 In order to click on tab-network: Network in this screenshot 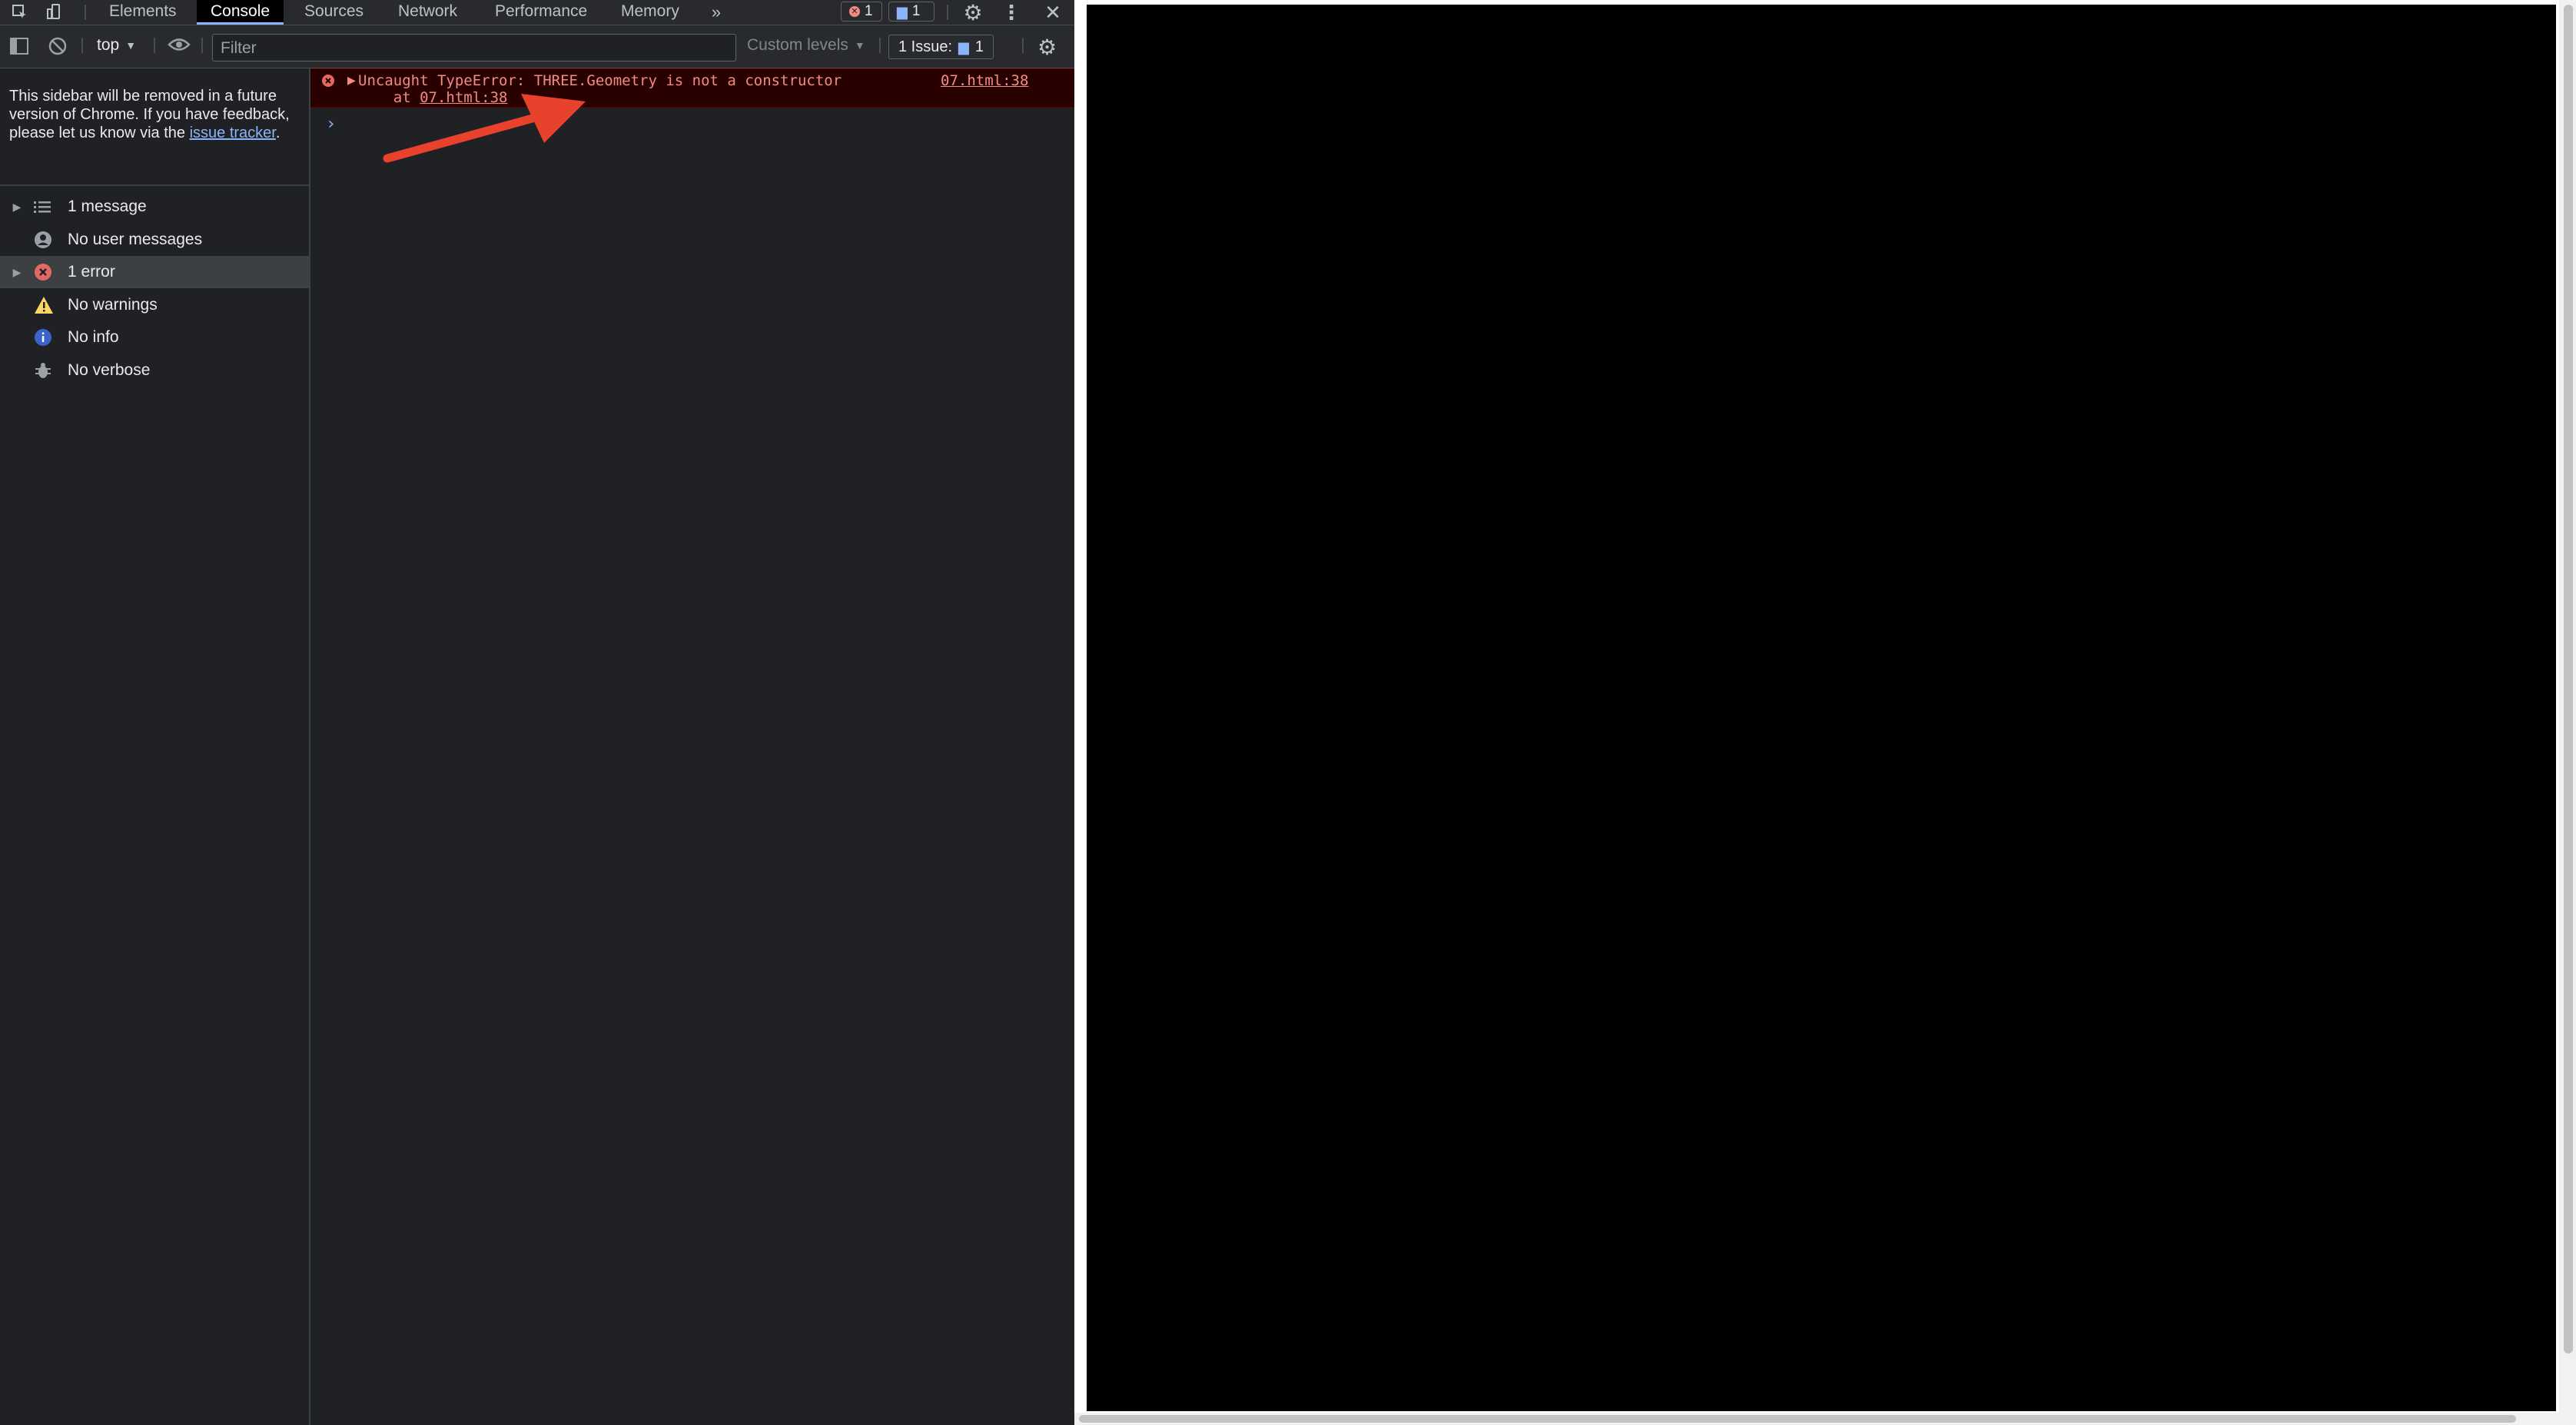, I will do `click(427, 12)`.